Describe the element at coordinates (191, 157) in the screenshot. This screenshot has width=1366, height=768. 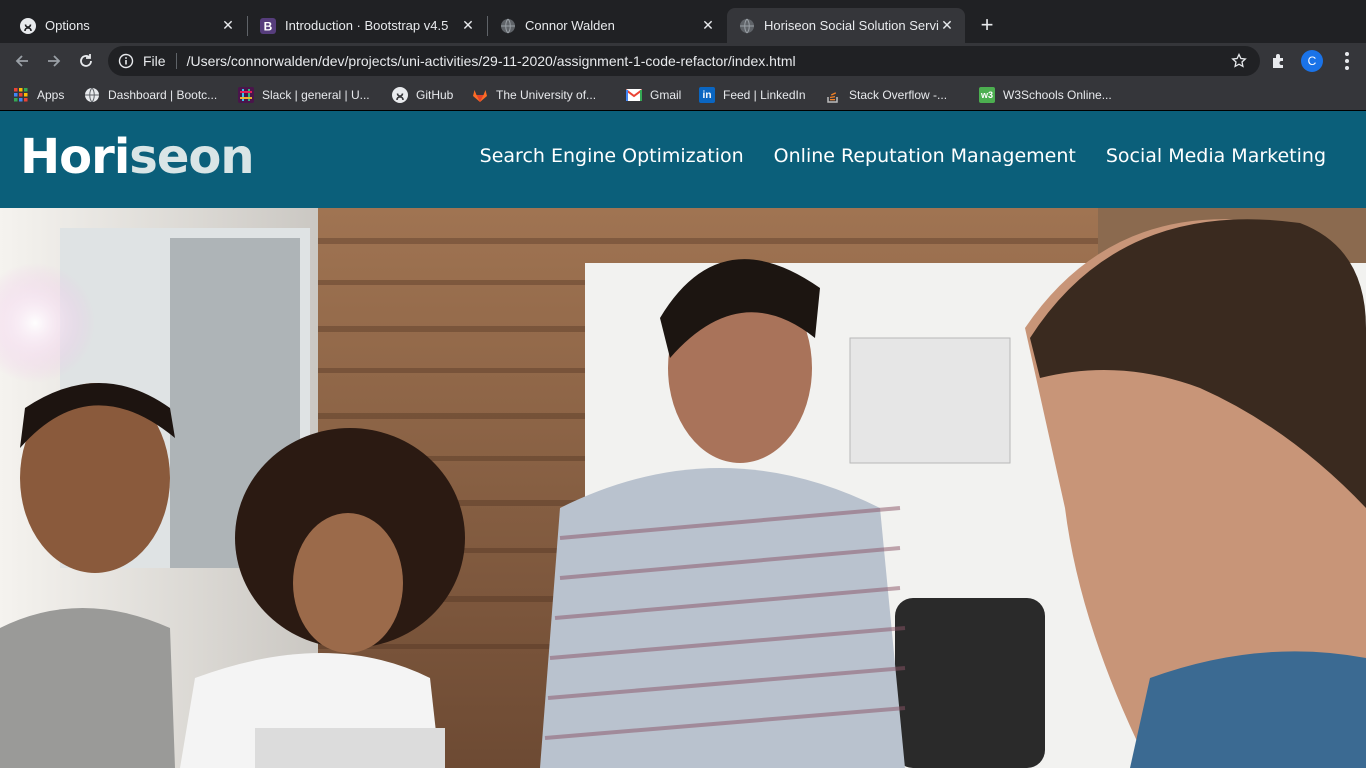
I see `logo-accent-text: seon` at that location.